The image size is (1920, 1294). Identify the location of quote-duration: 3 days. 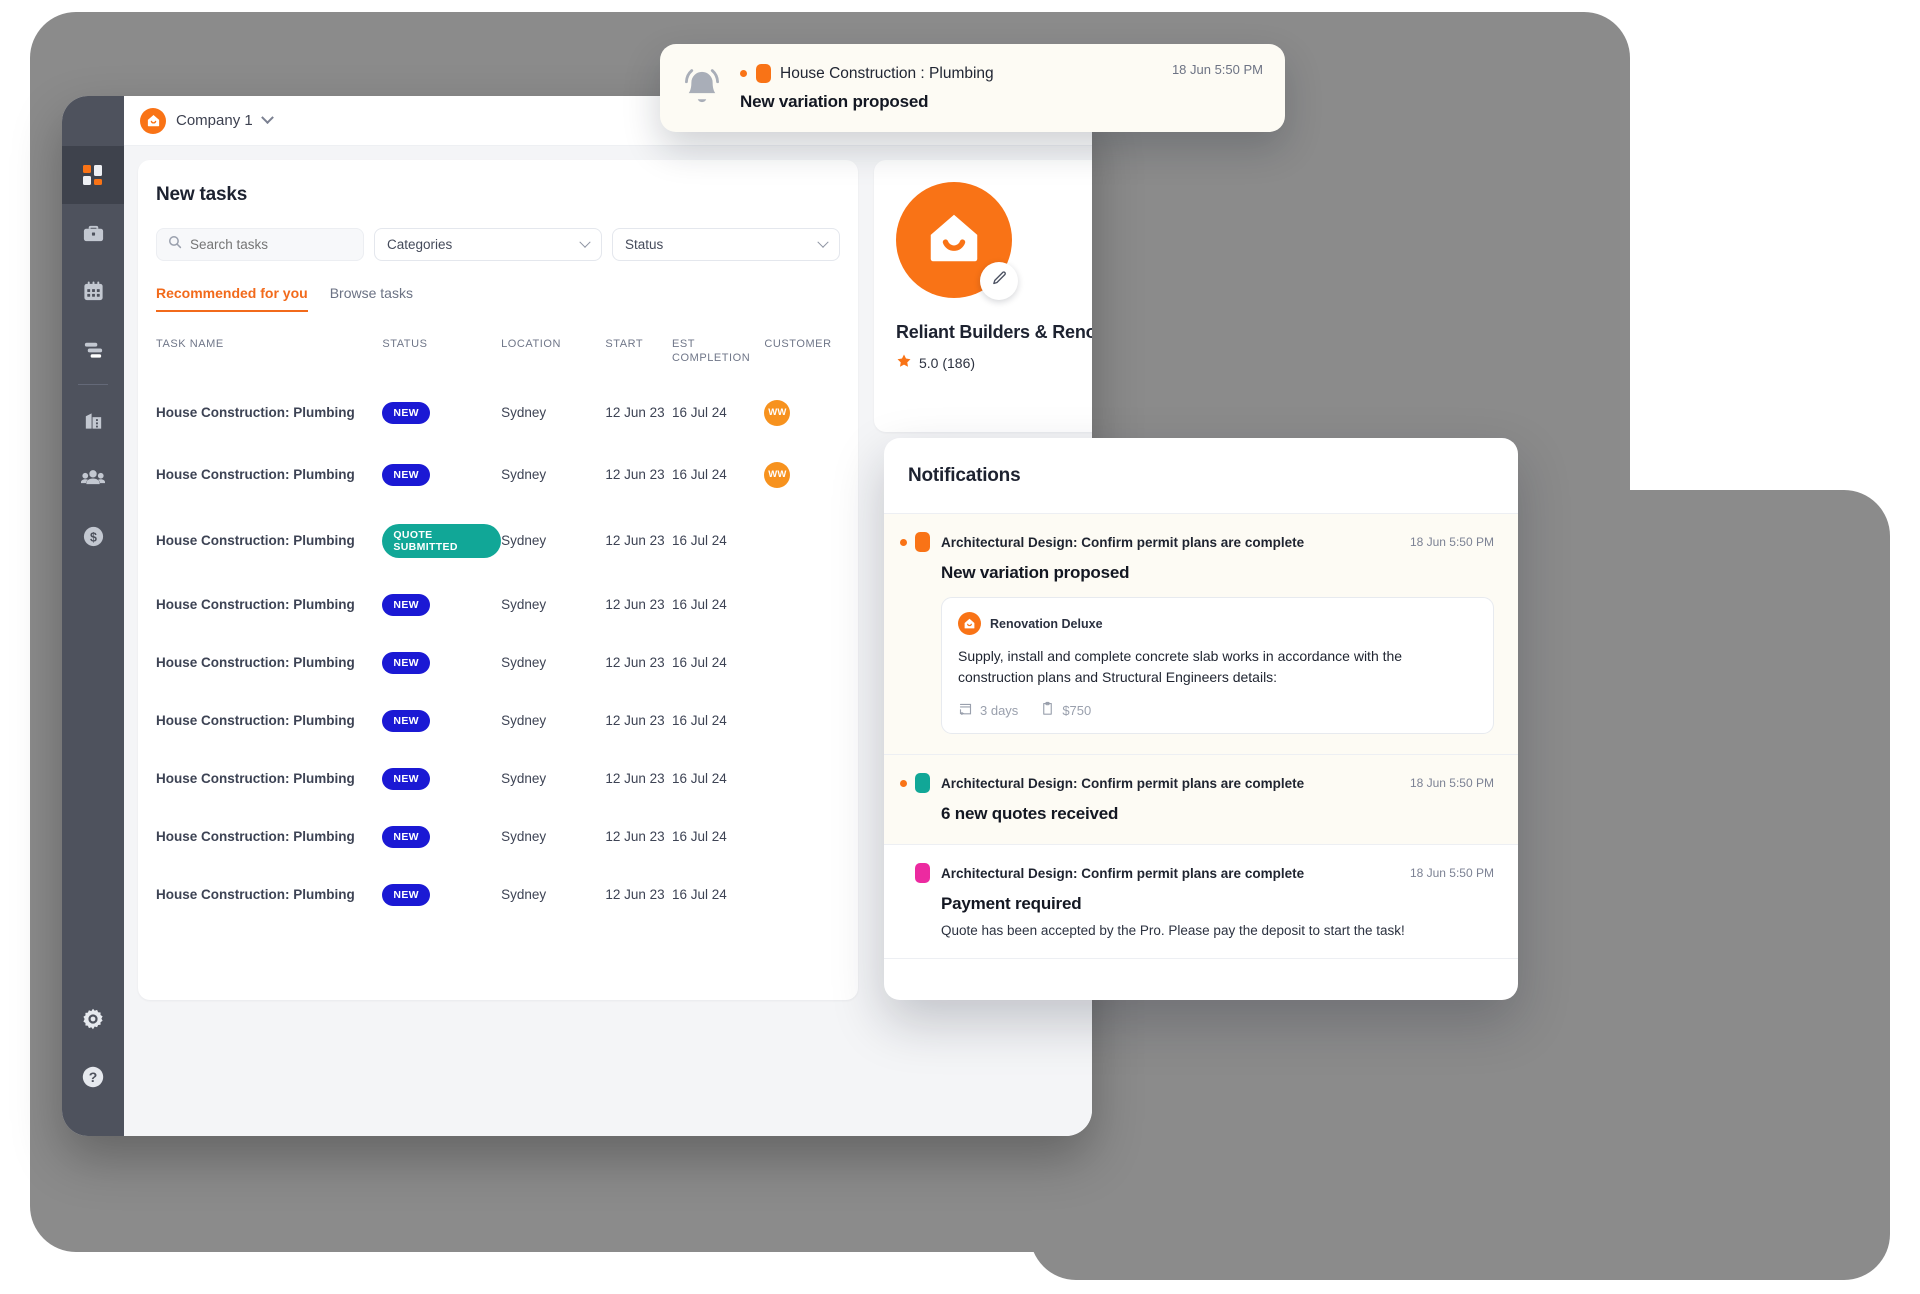
(988, 710).